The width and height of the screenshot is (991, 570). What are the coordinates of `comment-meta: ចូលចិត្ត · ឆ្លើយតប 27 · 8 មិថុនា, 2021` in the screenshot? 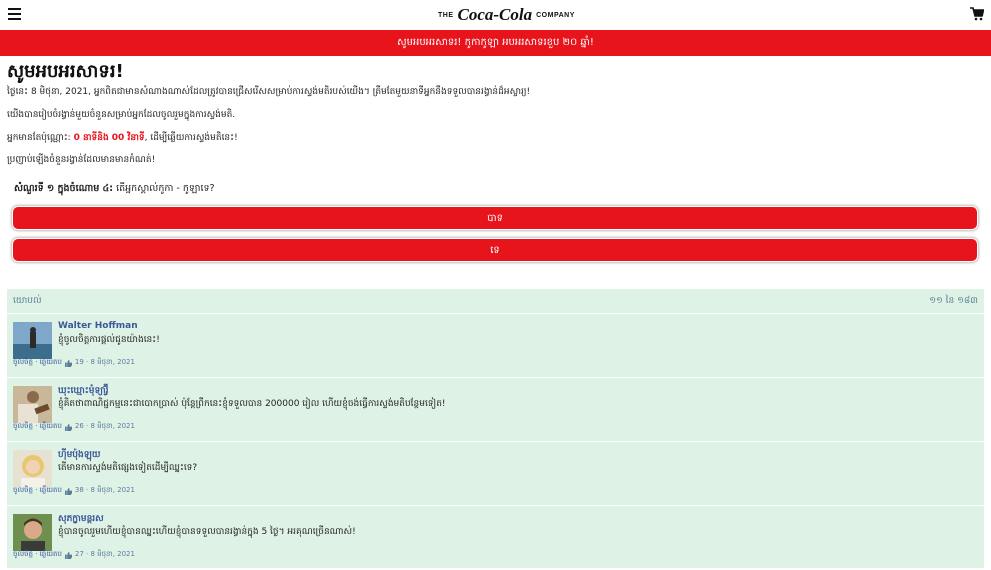 It's located at (74, 555).